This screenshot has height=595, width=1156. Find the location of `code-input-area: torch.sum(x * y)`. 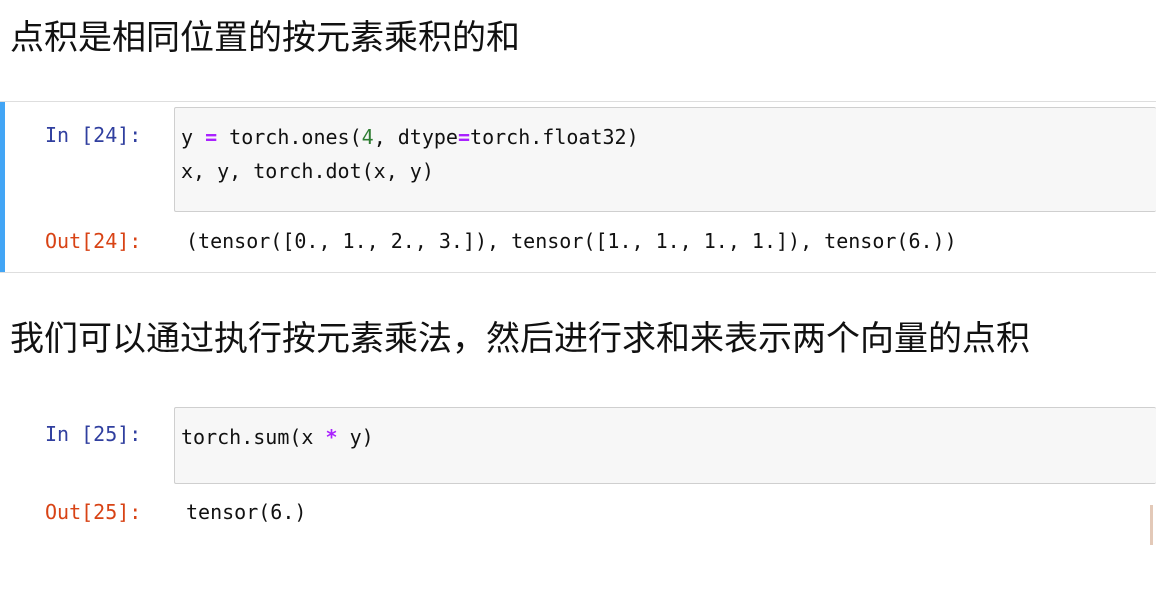

code-input-area: torch.sum(x * y) is located at coordinates (665, 445).